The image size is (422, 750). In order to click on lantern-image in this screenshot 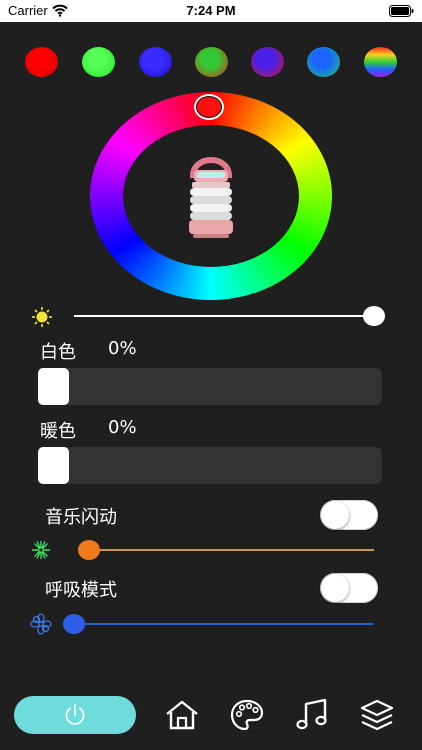, I will do `click(211, 197)`.